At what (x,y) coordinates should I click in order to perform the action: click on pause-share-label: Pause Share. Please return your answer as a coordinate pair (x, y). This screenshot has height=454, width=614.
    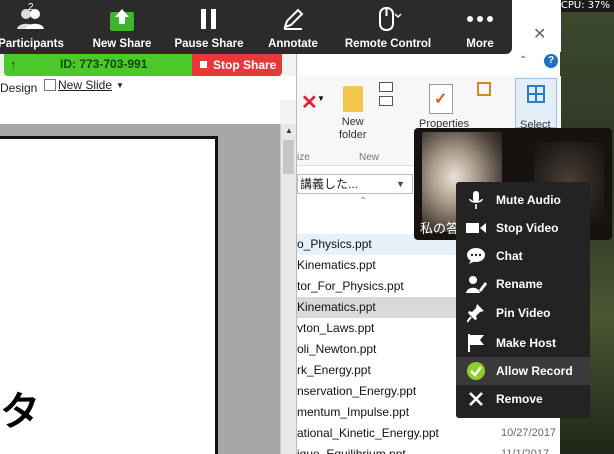
    Looking at the image, I should click on (209, 44).